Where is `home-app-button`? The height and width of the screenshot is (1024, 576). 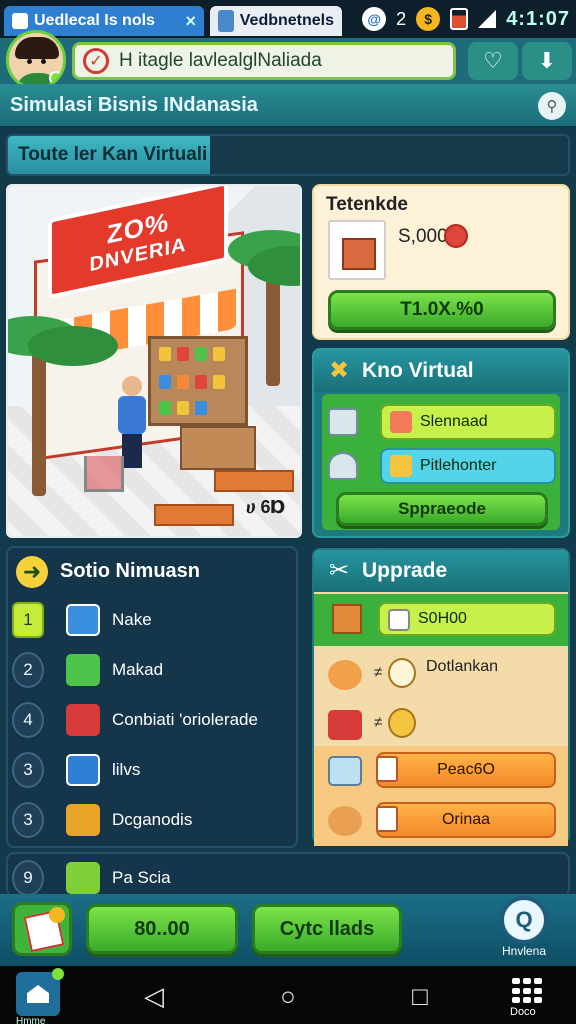
home-app-button is located at coordinates (40, 992).